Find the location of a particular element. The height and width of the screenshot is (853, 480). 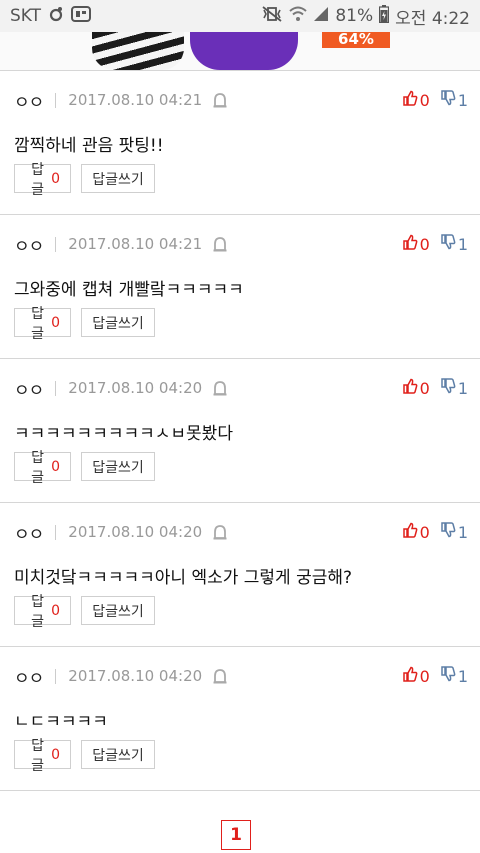

ad-banner: 64% is located at coordinates (240, 51).